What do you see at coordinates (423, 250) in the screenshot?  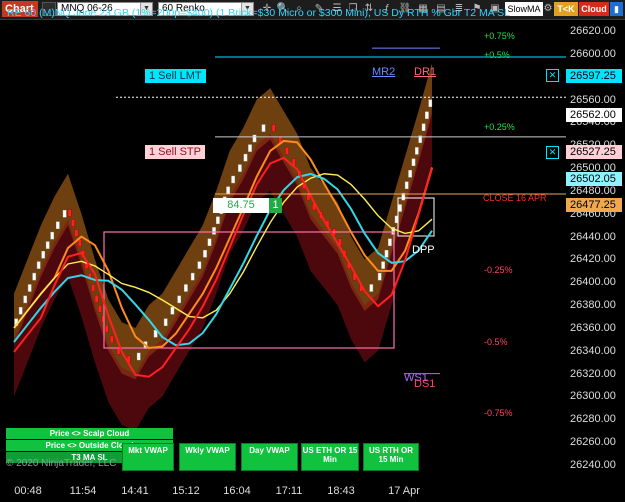 I see `dpp-label: DPP` at bounding box center [423, 250].